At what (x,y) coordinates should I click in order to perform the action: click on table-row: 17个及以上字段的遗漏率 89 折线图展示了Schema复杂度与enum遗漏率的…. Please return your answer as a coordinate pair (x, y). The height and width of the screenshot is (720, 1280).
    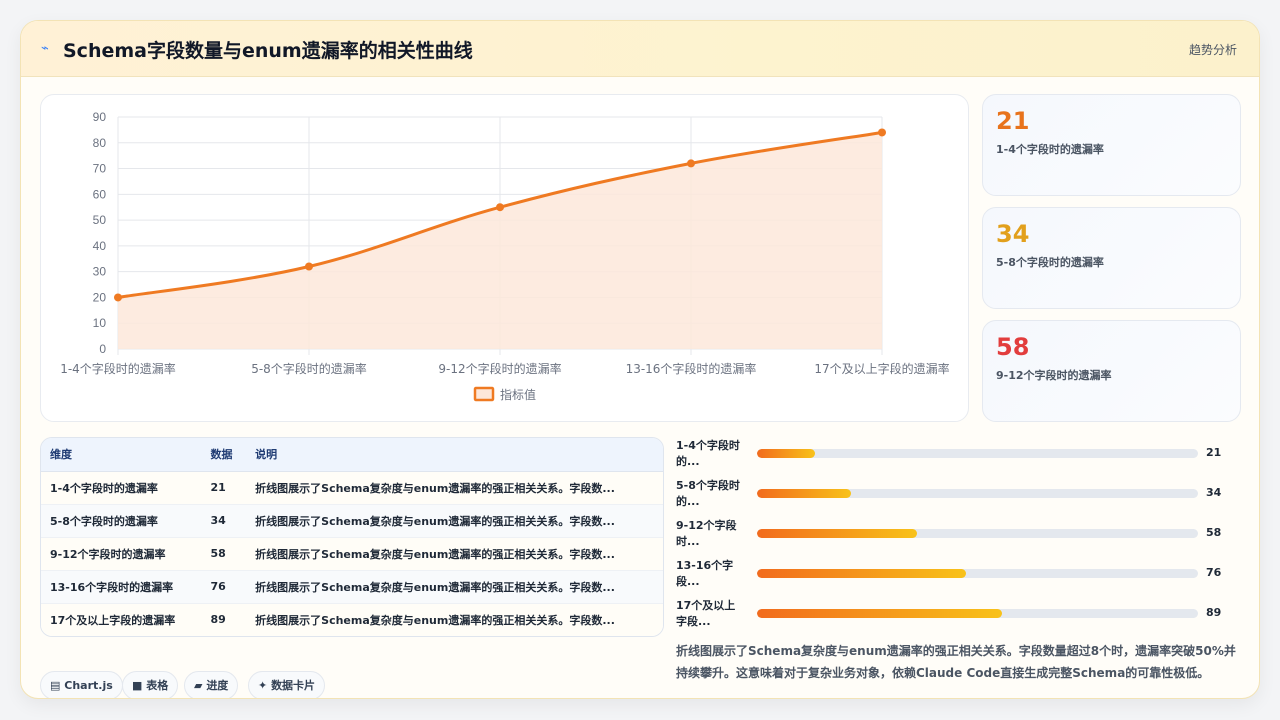
    Looking at the image, I should click on (352, 619).